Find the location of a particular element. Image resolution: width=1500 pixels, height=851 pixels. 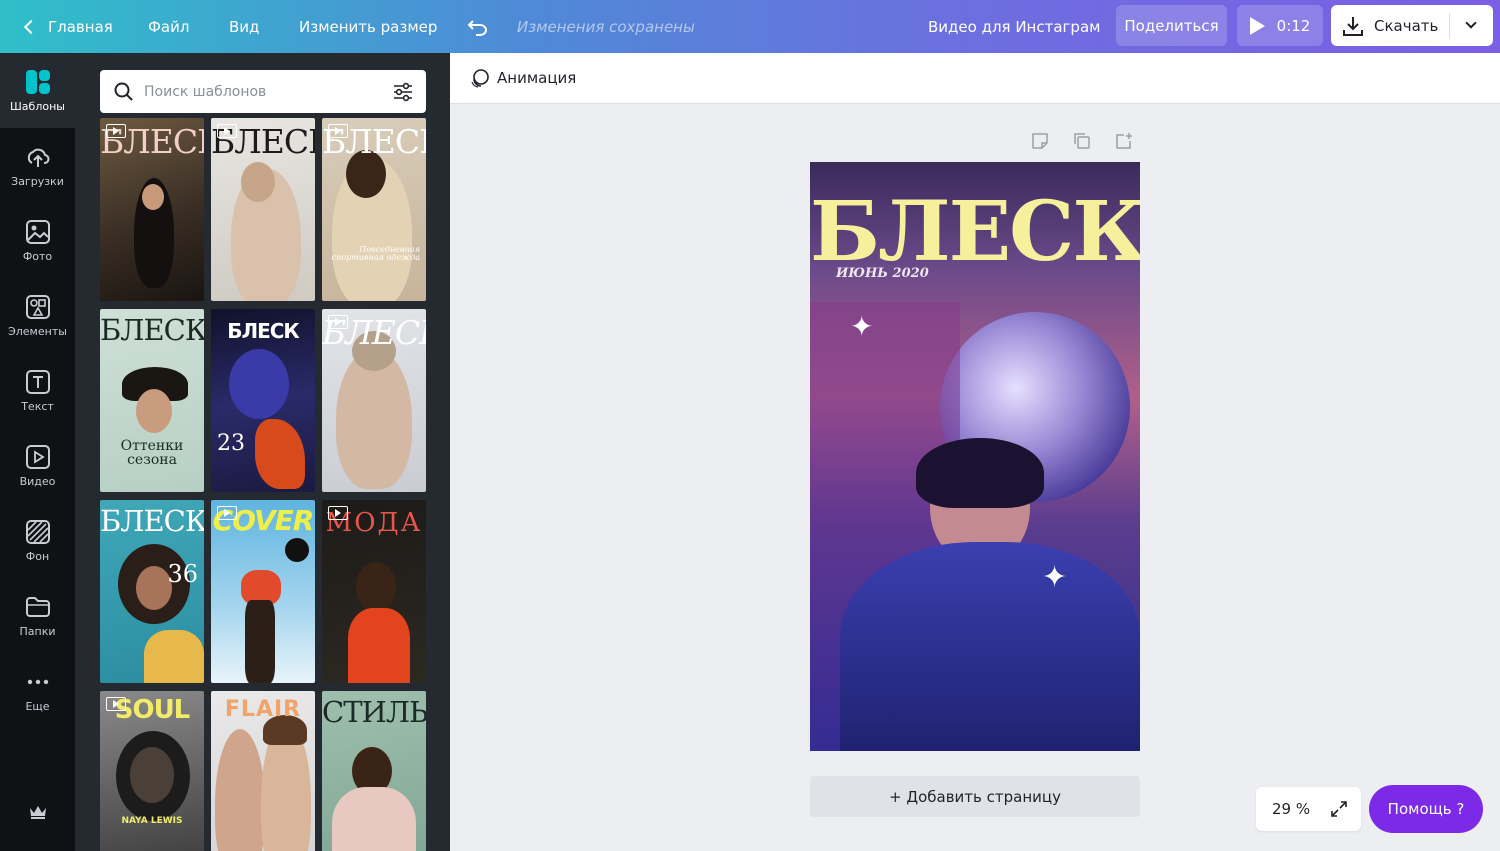

filter-icon is located at coordinates (403, 92).